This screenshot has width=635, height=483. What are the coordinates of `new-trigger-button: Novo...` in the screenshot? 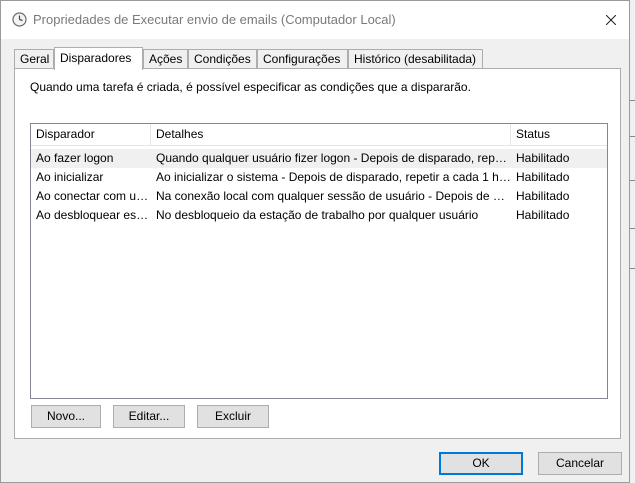 It's located at (66, 416).